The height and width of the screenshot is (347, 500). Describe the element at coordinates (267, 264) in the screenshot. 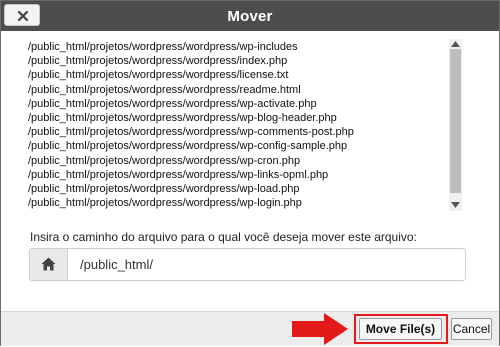

I see `destination-path-input` at that location.